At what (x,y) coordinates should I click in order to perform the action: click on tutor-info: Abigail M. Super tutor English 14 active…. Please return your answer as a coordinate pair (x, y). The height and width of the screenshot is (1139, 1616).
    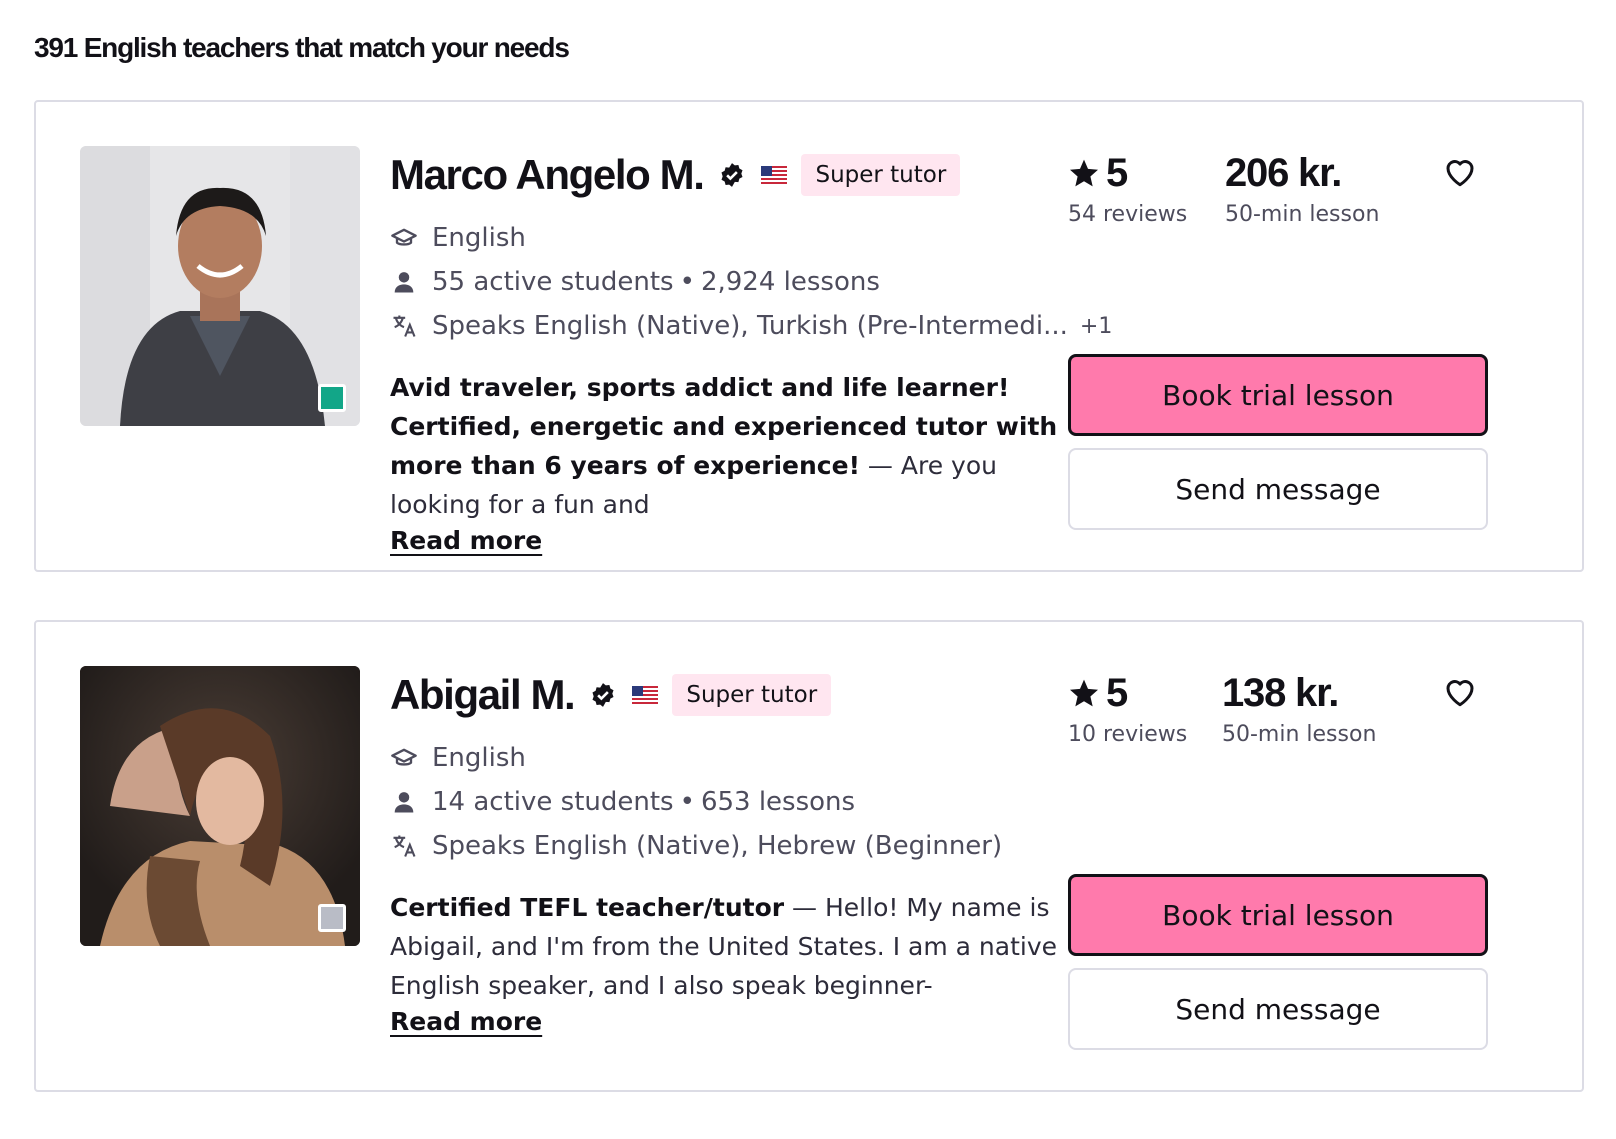
    Looking at the image, I should click on (750, 851).